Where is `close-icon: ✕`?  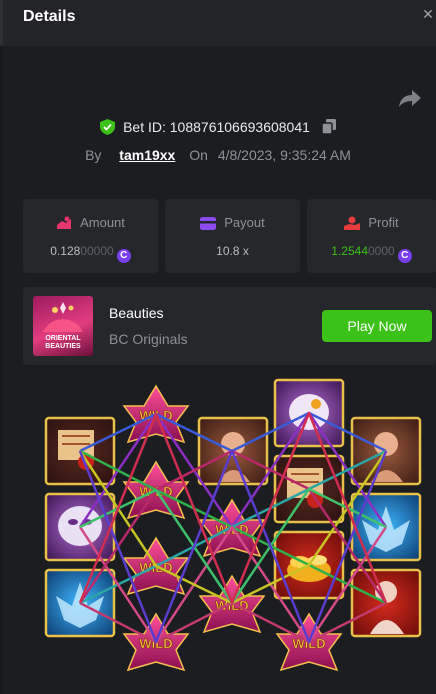 close-icon: ✕ is located at coordinates (428, 14).